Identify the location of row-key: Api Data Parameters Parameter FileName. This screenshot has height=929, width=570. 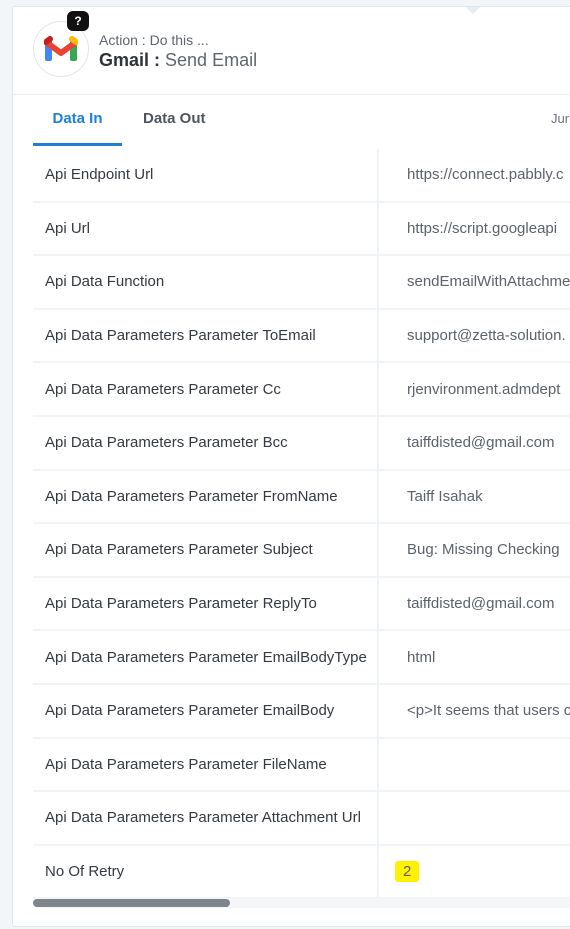
(206, 764).